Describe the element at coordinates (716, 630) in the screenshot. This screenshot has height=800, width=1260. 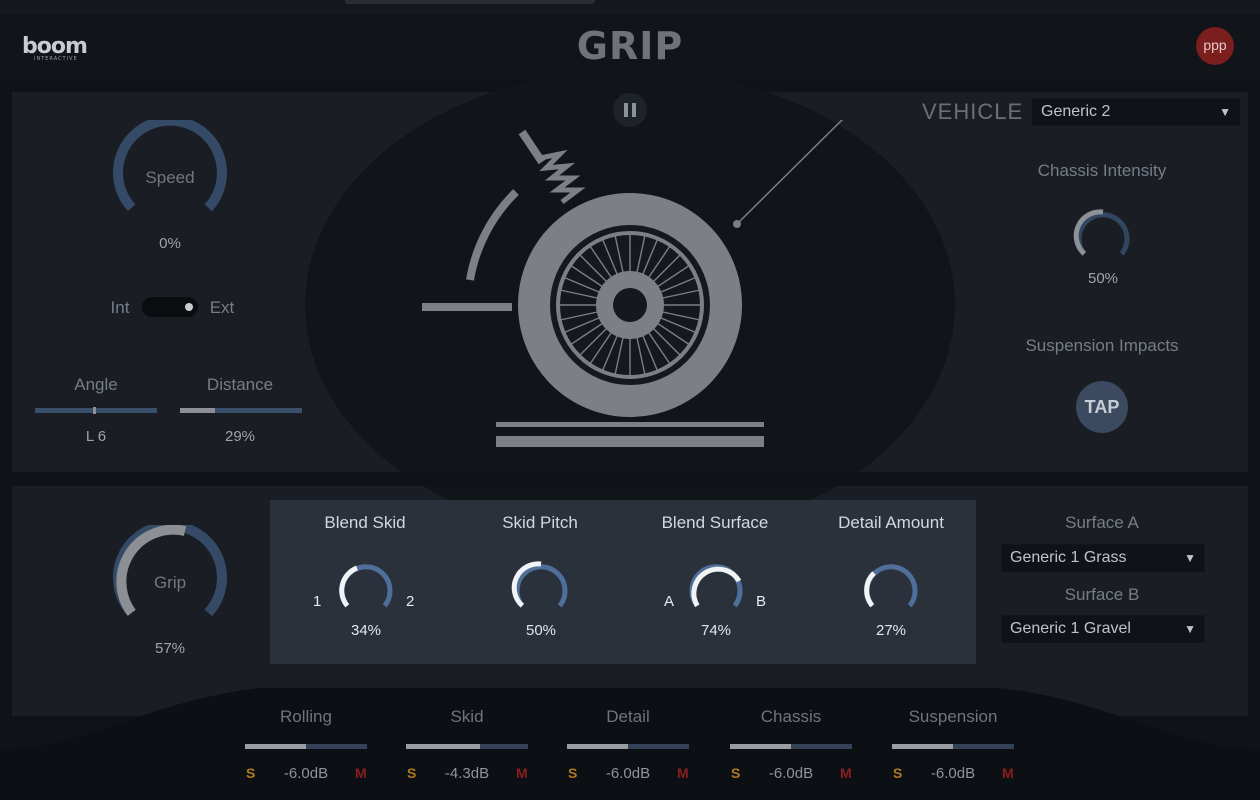
I see `blend-surface-value: 74%` at that location.